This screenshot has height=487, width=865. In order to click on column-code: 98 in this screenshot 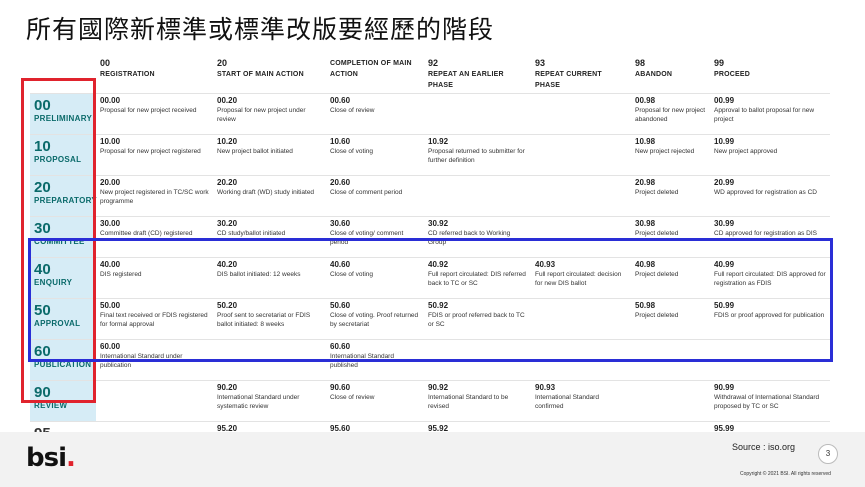, I will do `click(640, 63)`.